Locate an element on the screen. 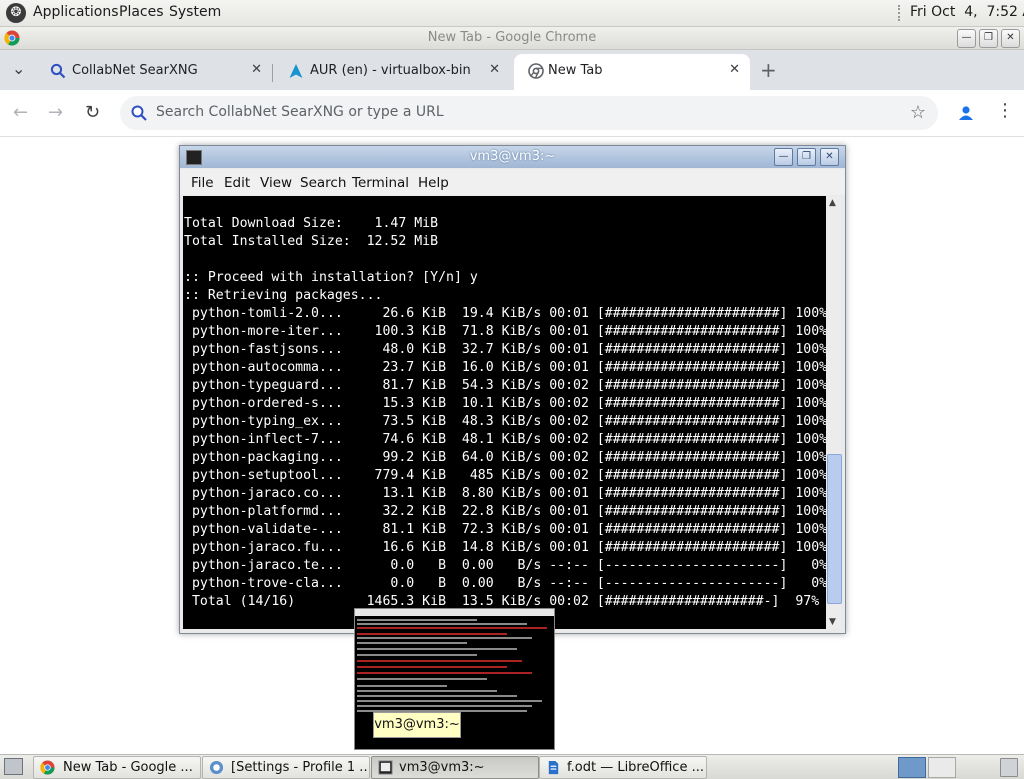  taskbar-label: vm3@vm3:~ is located at coordinates (442, 767).